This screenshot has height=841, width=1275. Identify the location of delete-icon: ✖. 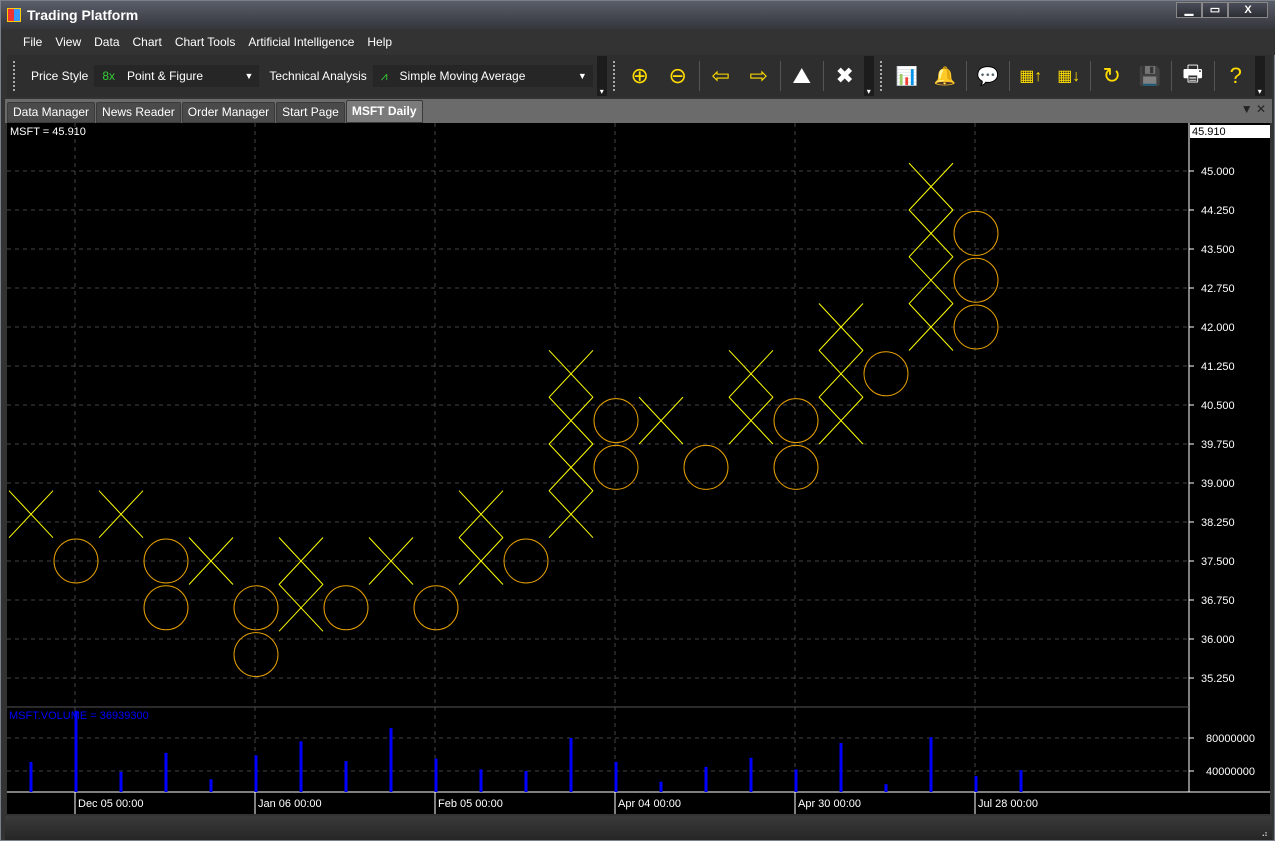
(845, 76).